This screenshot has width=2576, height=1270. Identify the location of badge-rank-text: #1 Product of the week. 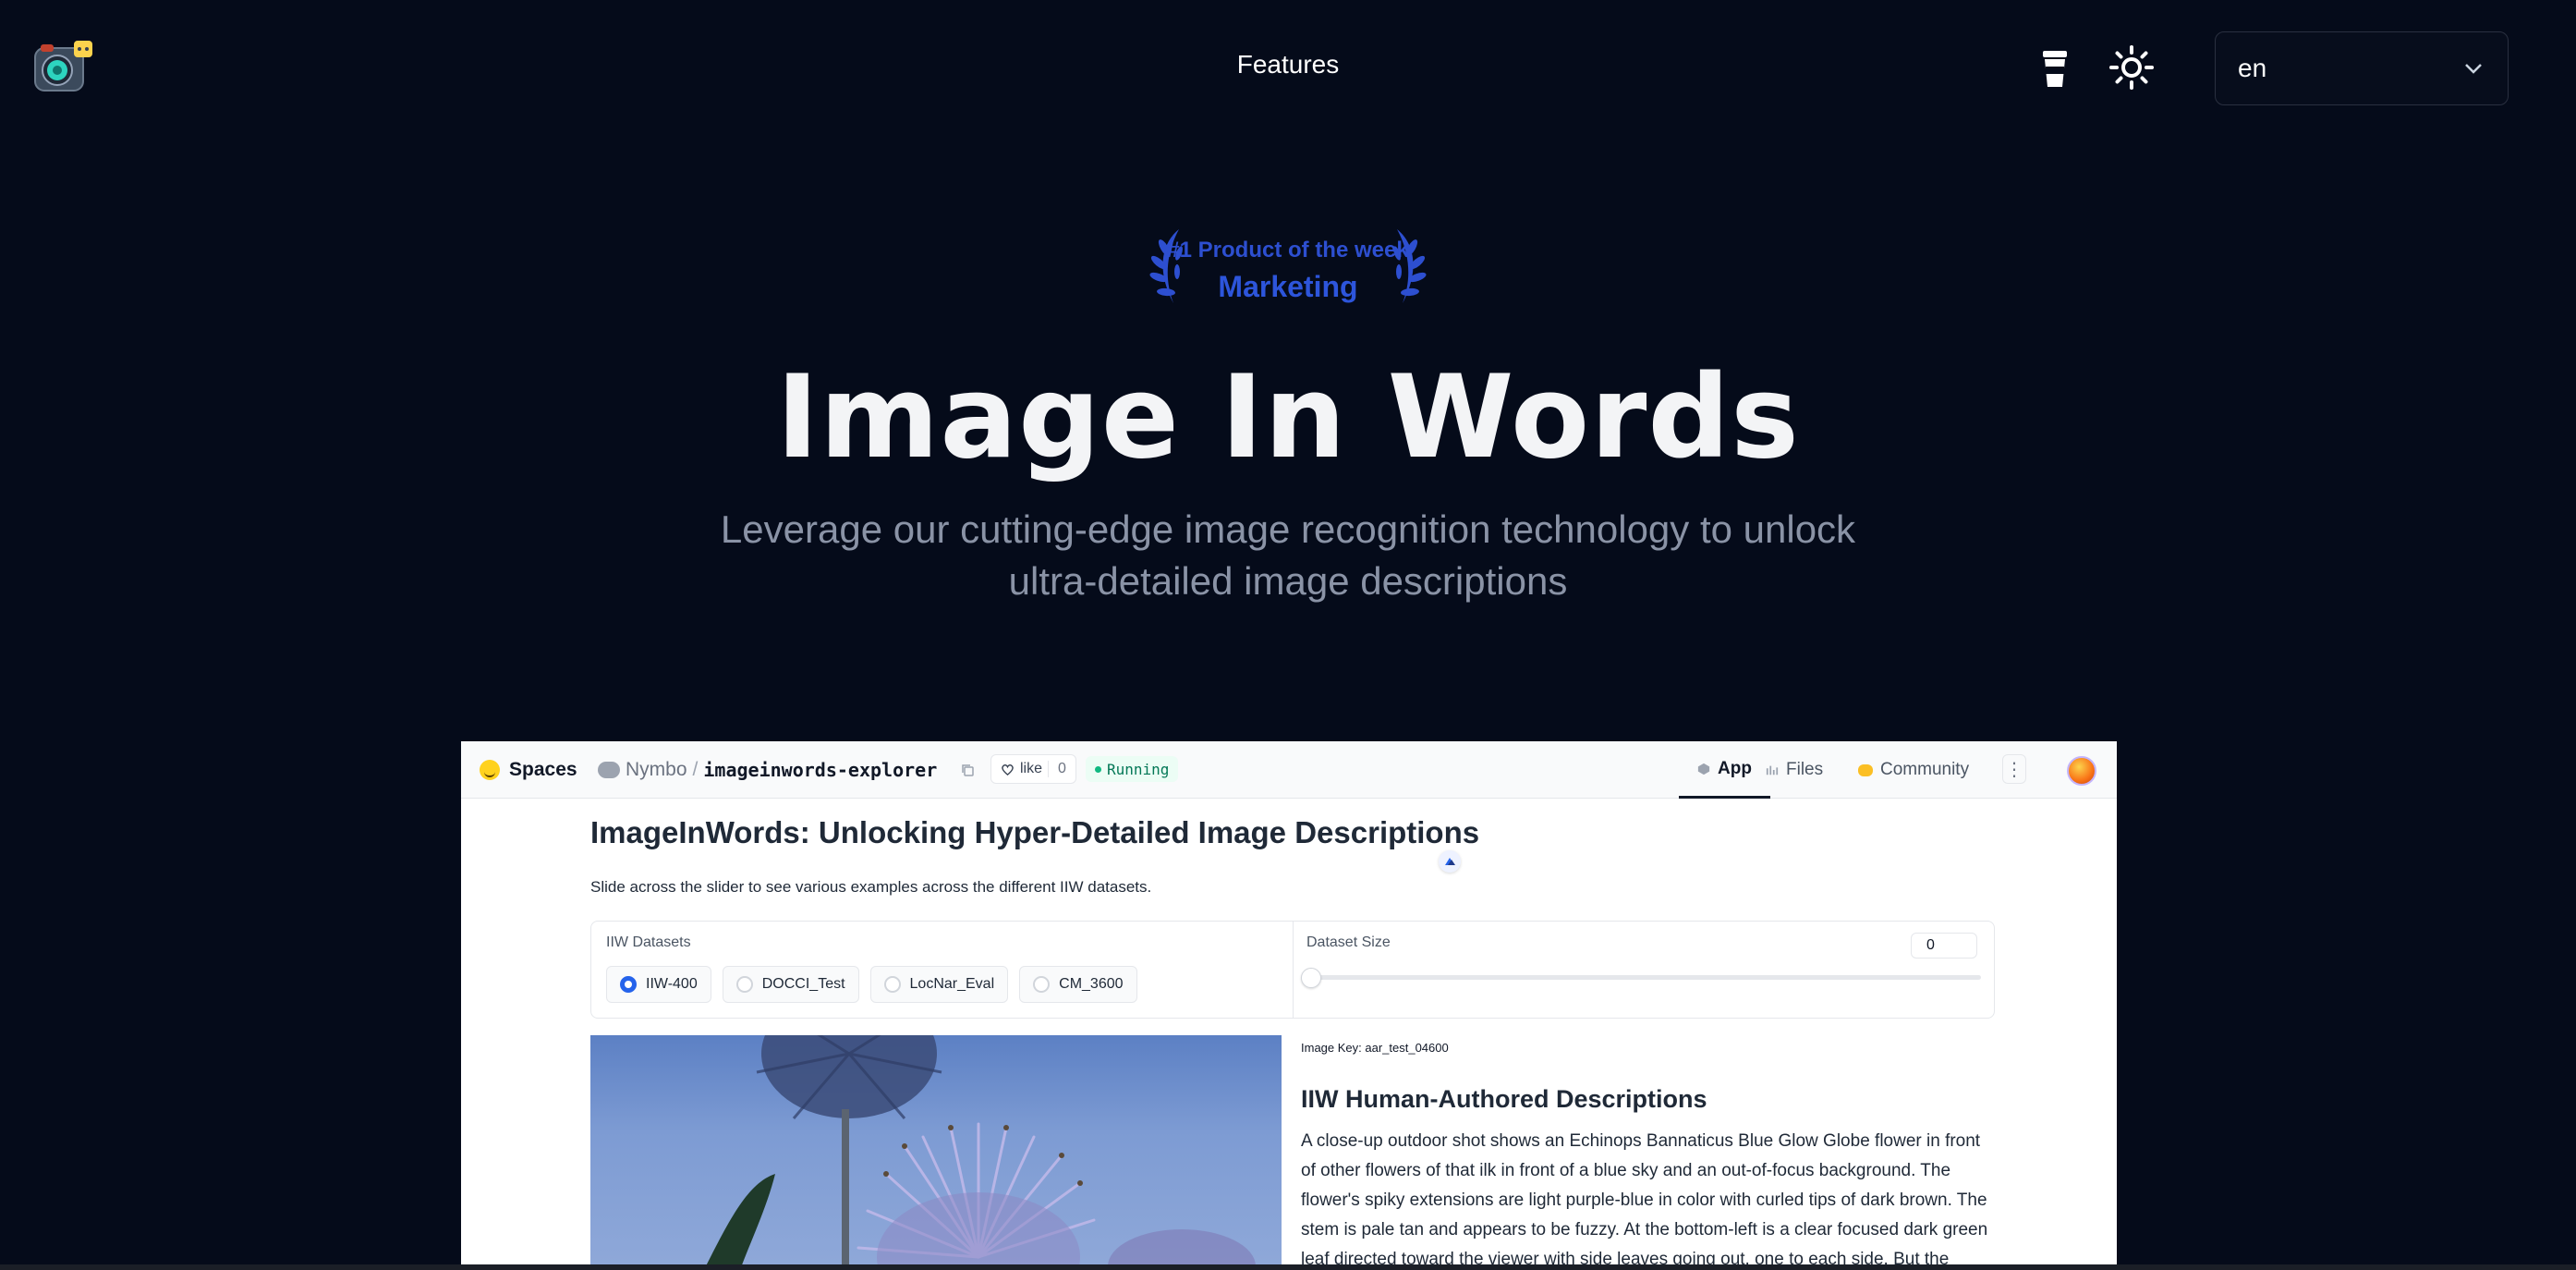
(1288, 250).